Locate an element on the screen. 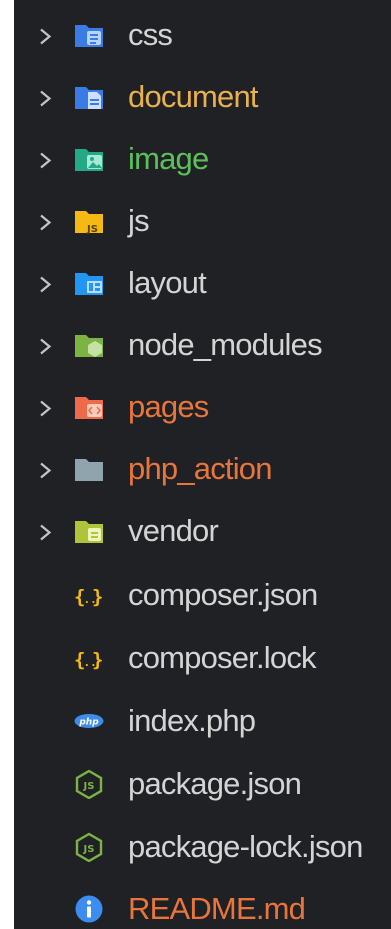 The image size is (391, 929). tree-item-layout: layout is located at coordinates (202, 283).